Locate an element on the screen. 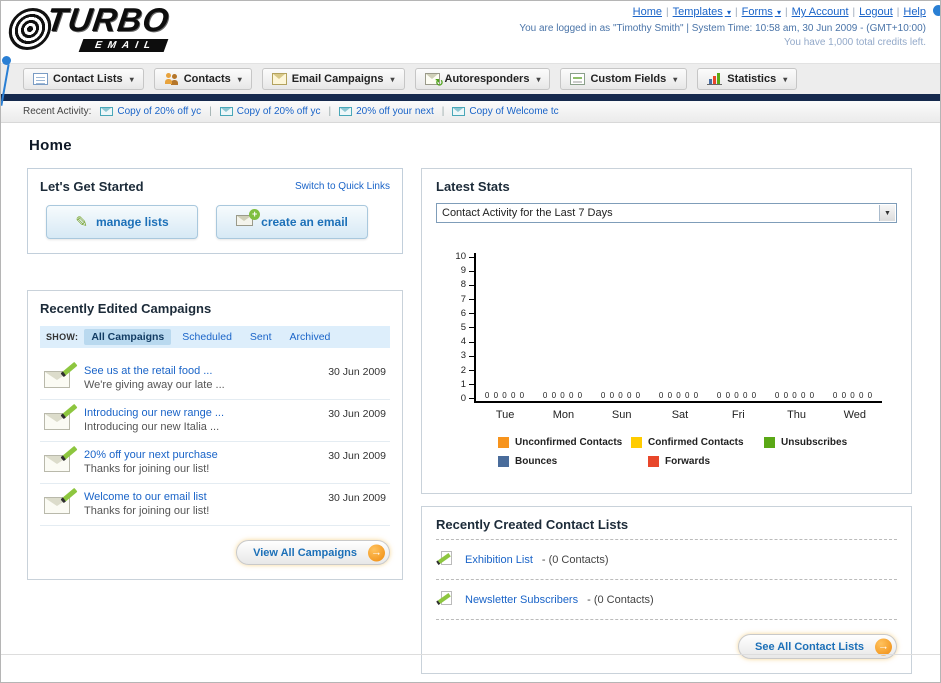  recent-contact-lists-title: Recently Created Contact Lists is located at coordinates (532, 524).